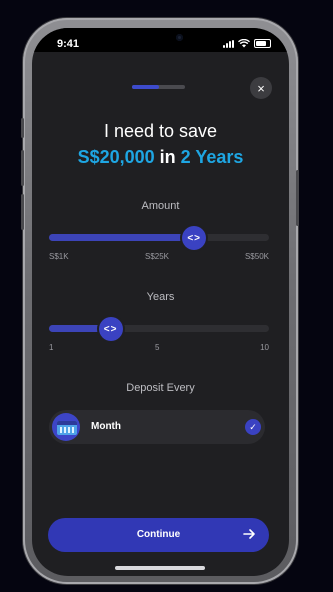 The image size is (333, 592). I want to click on years-tick-max: 10, so click(264, 347).